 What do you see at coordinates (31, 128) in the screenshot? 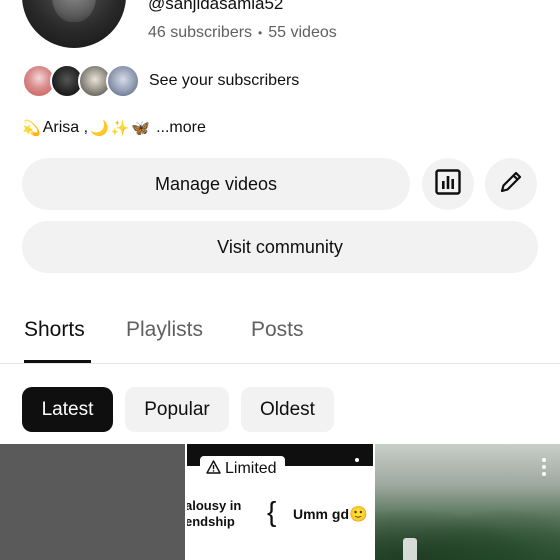
I see `sparkle-swirl-icon: 💫` at bounding box center [31, 128].